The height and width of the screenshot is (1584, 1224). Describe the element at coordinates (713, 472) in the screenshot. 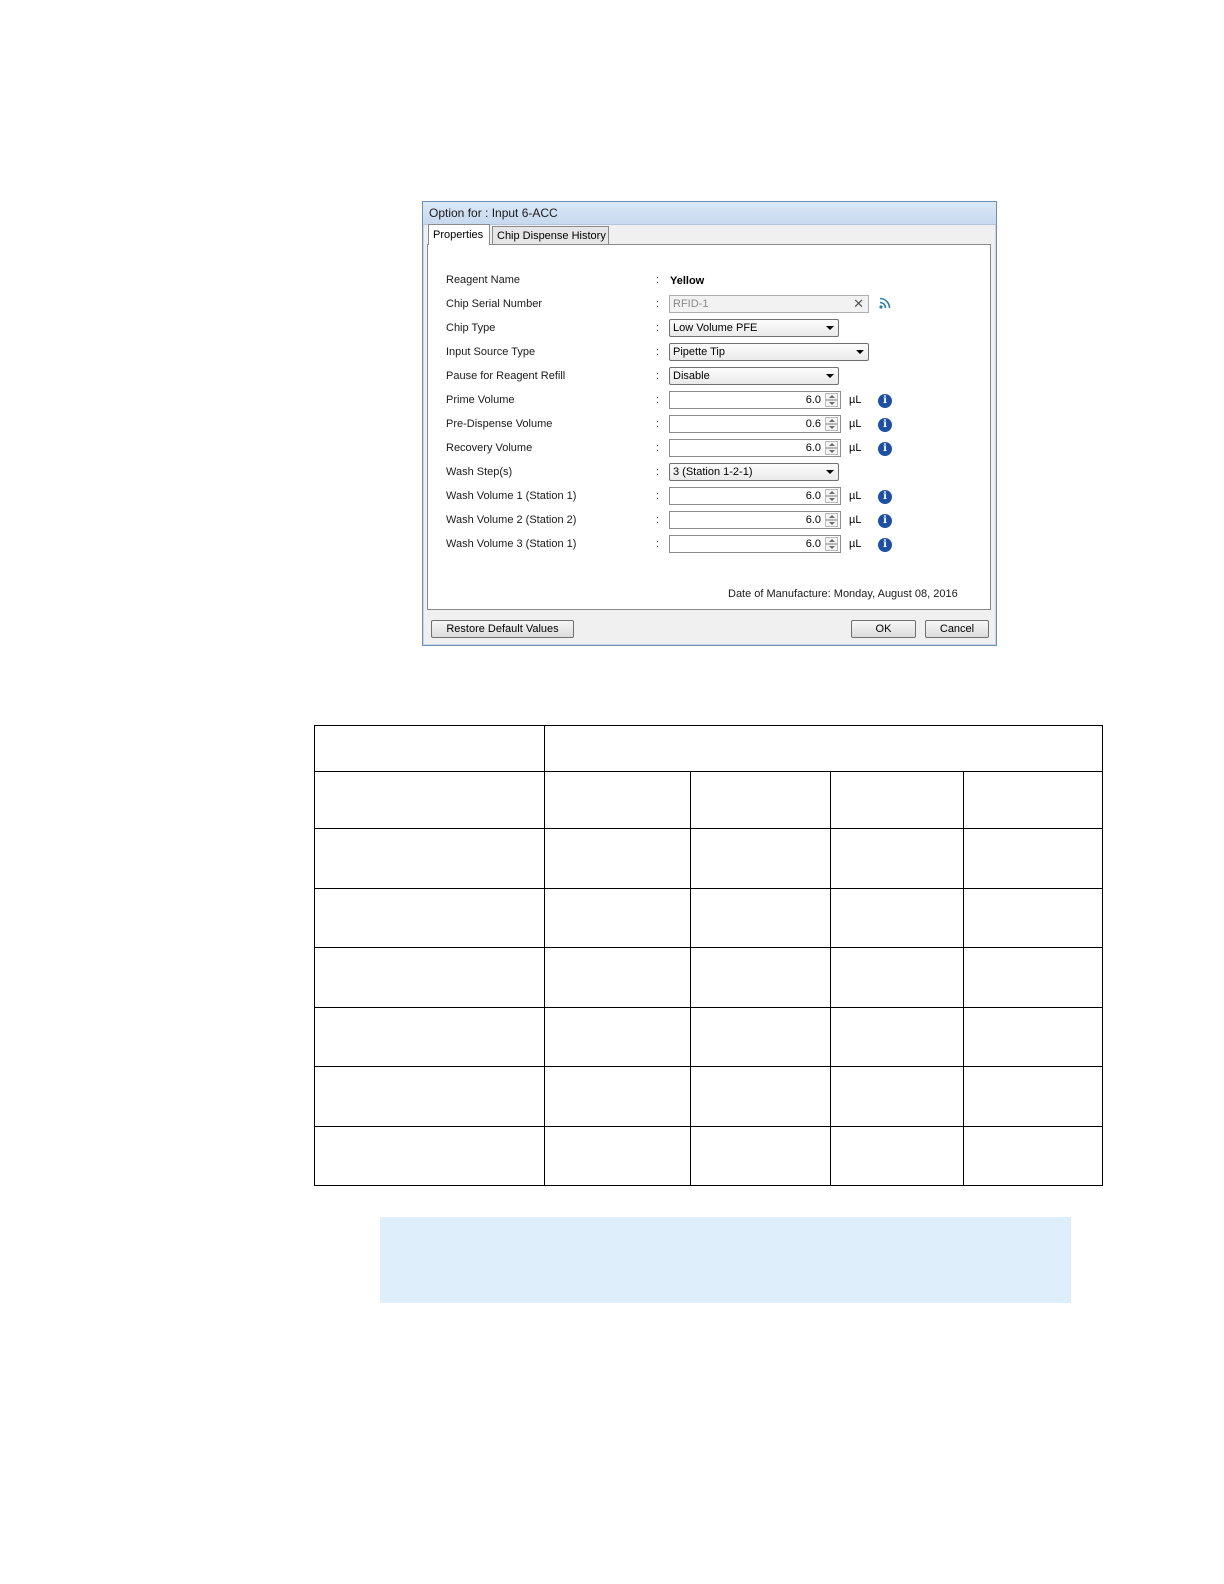

I see `wash-steps-value: 3 (Station 1-2-1)` at that location.